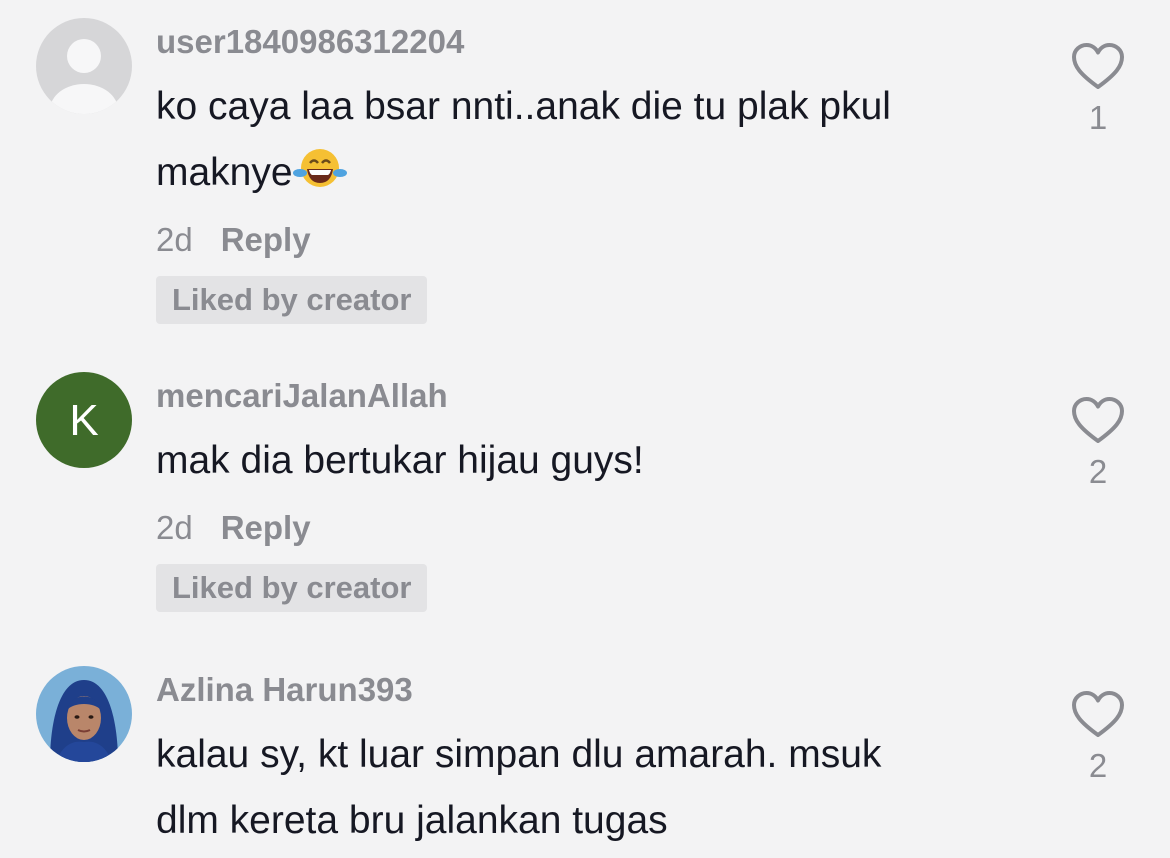 Image resolution: width=1170 pixels, height=858 pixels. What do you see at coordinates (1098, 117) in the screenshot?
I see `like-count: 1` at bounding box center [1098, 117].